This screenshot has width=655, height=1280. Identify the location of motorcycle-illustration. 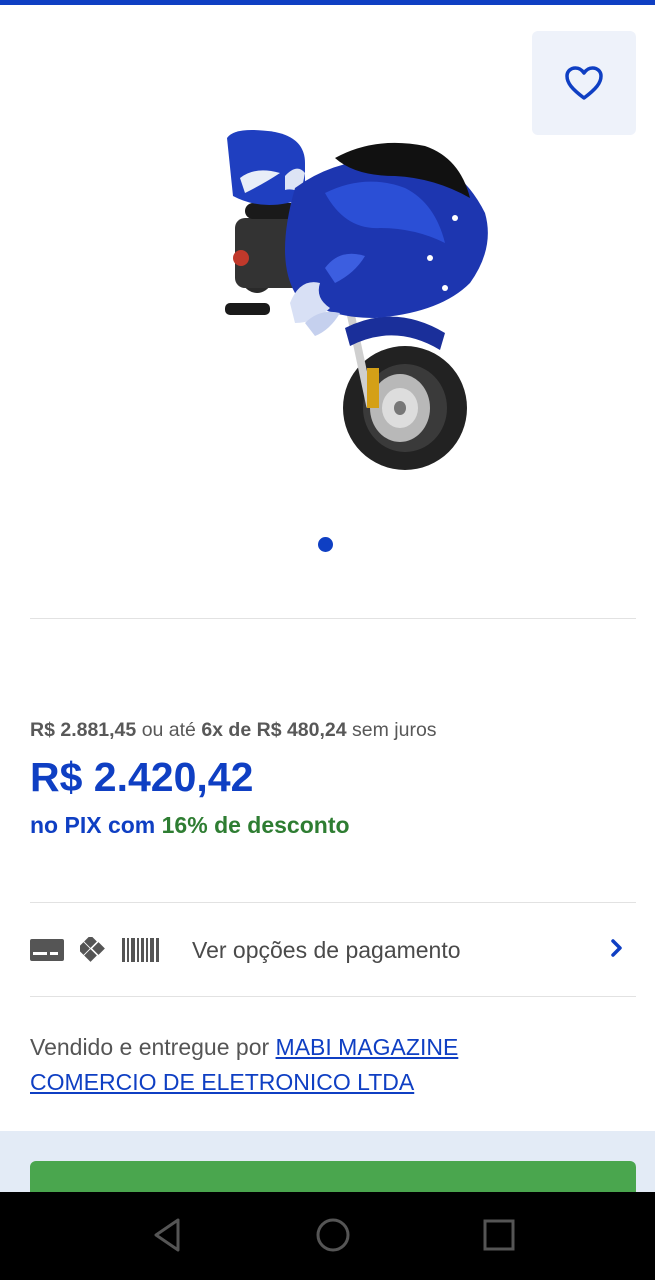
(356, 300).